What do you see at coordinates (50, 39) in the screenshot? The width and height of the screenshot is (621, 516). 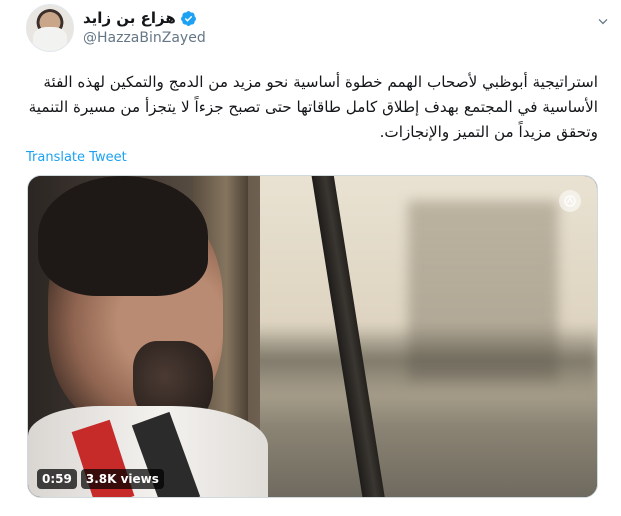 I see `avatar-ghutra` at bounding box center [50, 39].